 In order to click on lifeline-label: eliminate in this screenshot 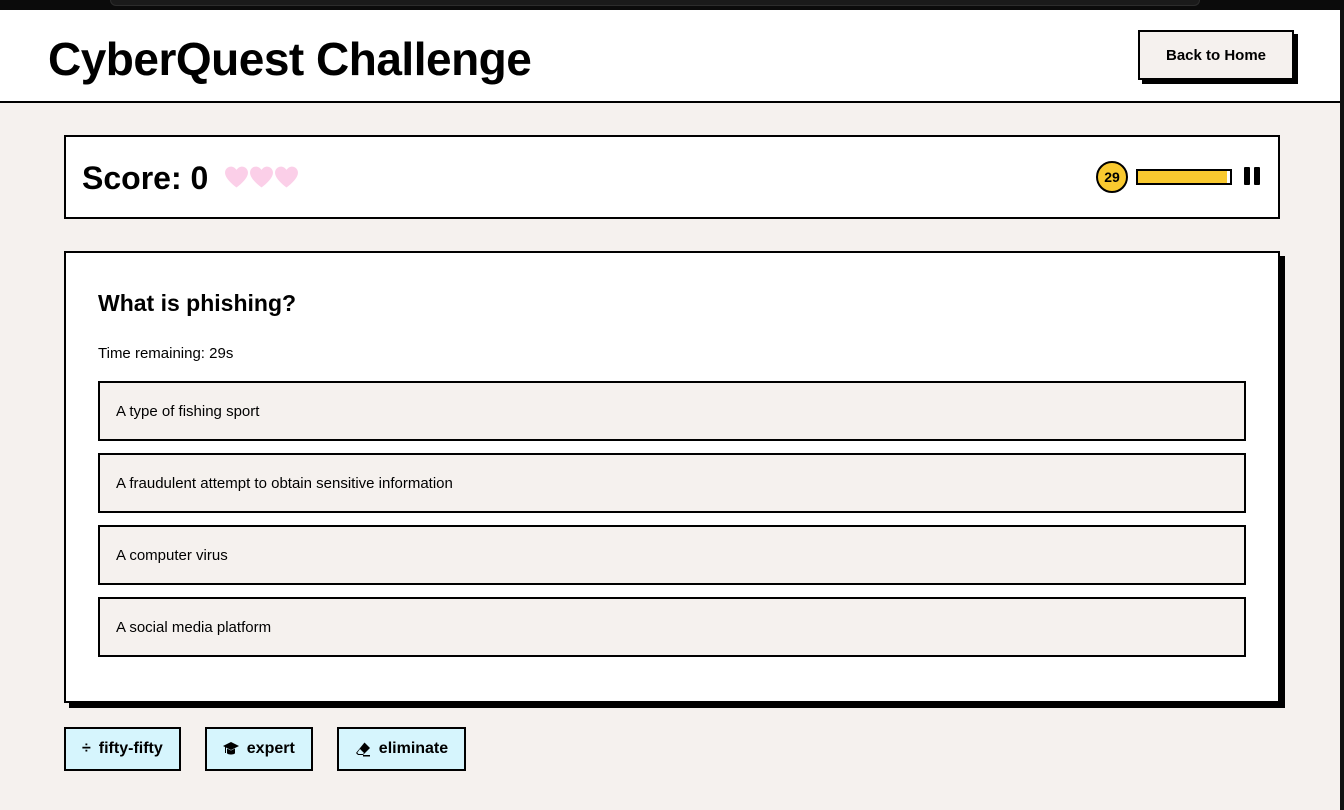, I will do `click(413, 748)`.